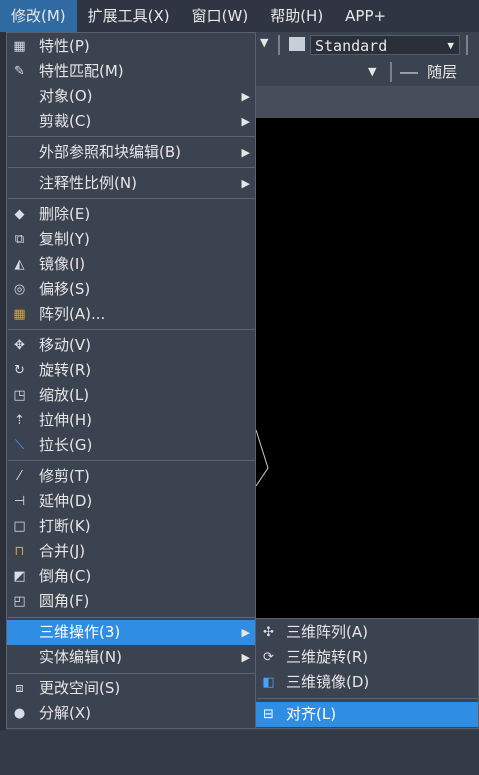 This screenshot has height=775, width=479. What do you see at coordinates (131, 526) in the screenshot?
I see `menu-item-break: □ 打断(K)` at bounding box center [131, 526].